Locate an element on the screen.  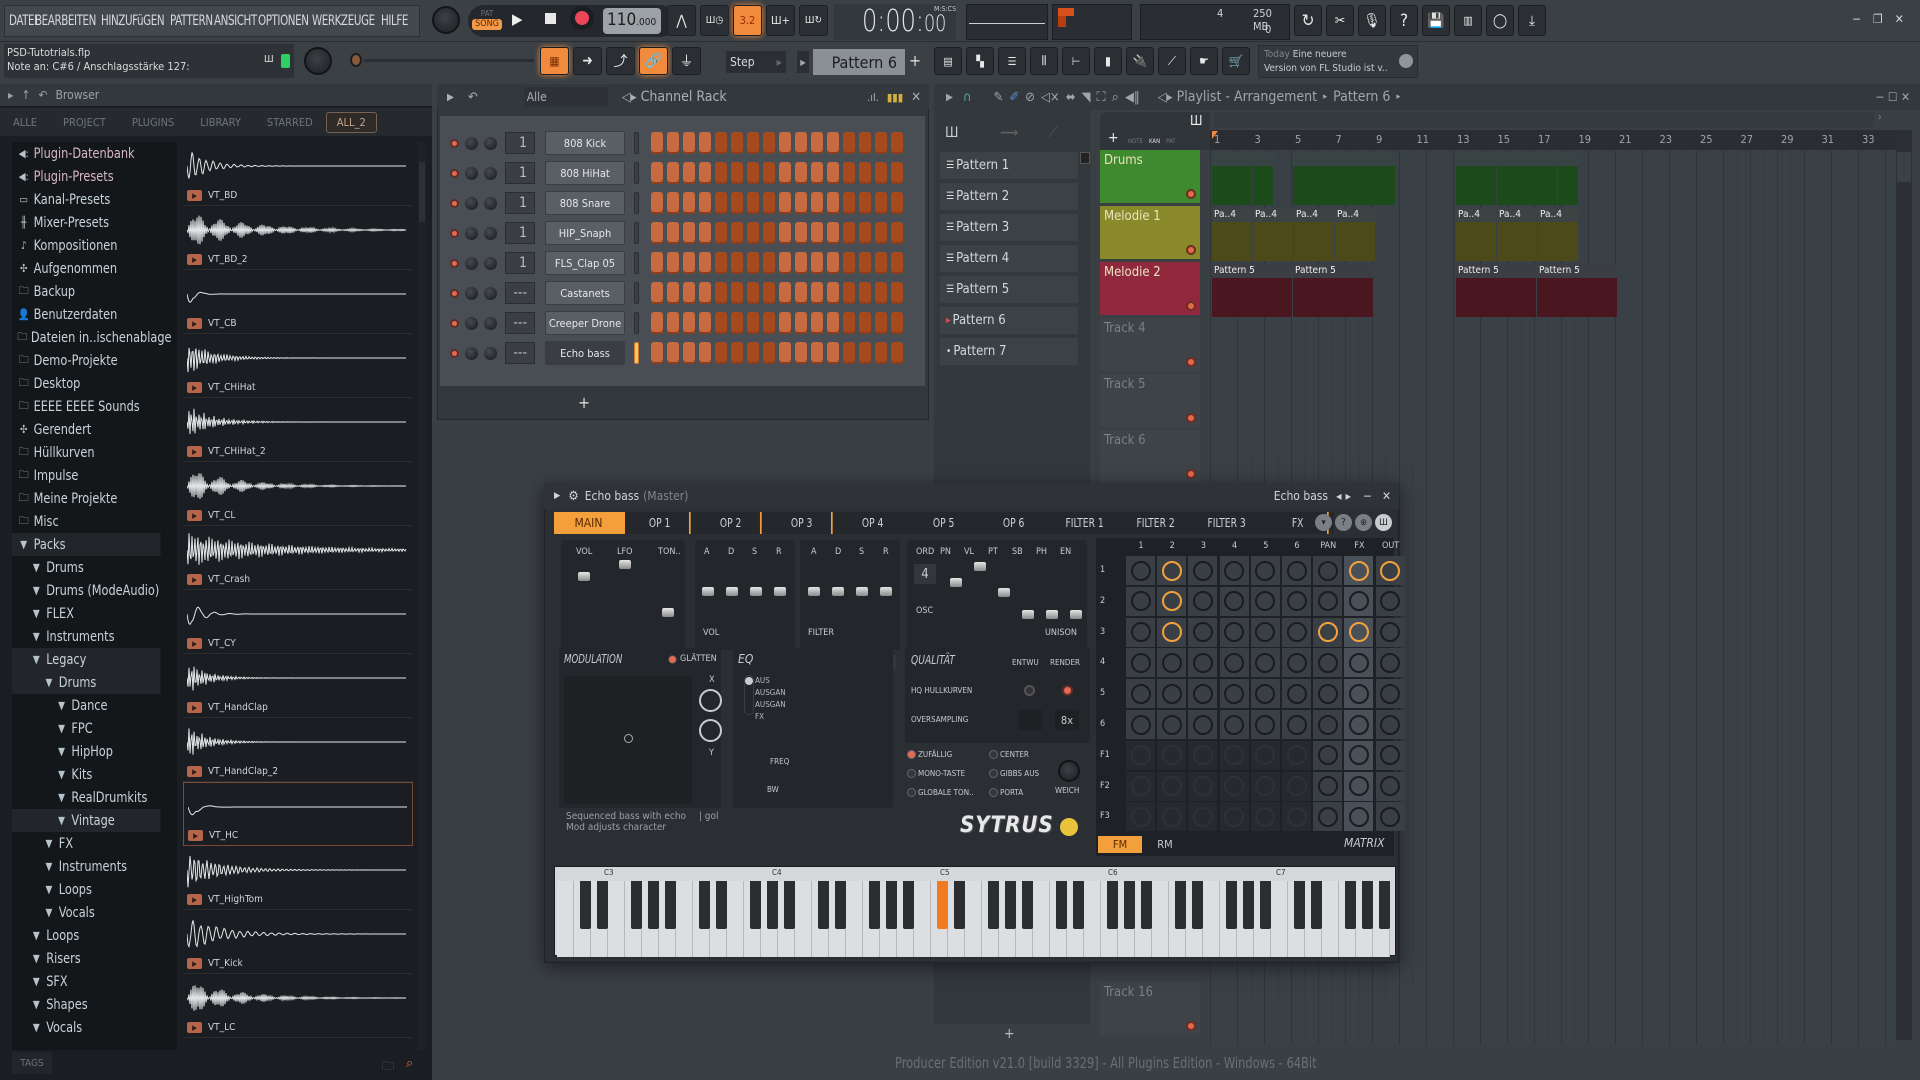
pattern-item: ☰ Pattern 5 is located at coordinates (1009, 289).